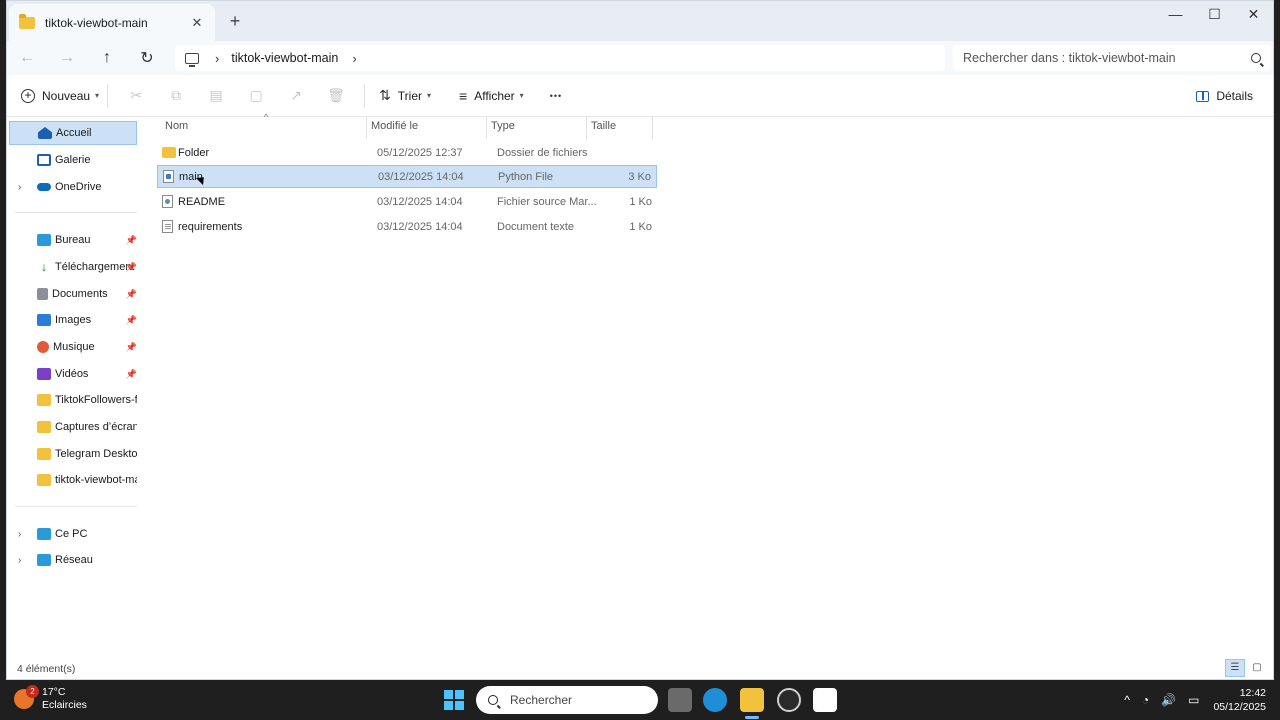  What do you see at coordinates (542, 152) in the screenshot?
I see `file-type: Dossier de fichiers` at bounding box center [542, 152].